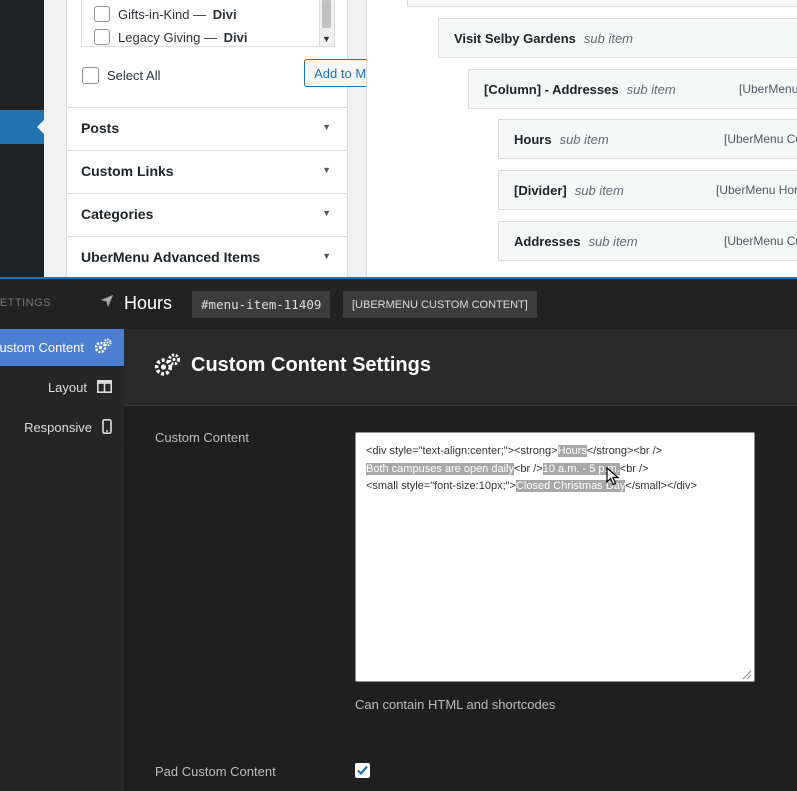 The height and width of the screenshot is (791, 797). I want to click on menu-item-kind: [UberMenu Hori, so click(756, 190).